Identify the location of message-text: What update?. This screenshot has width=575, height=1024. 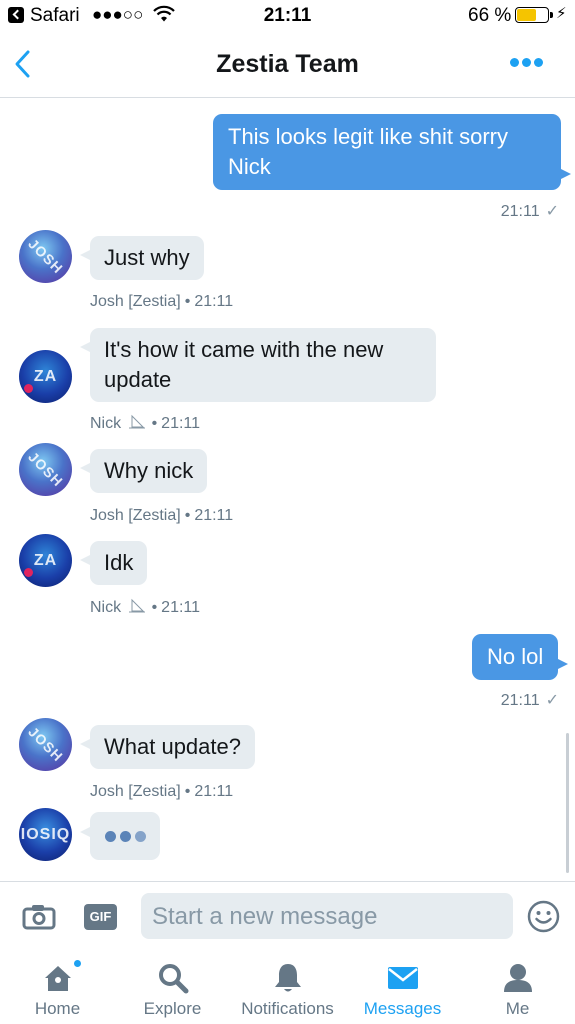
(172, 746).